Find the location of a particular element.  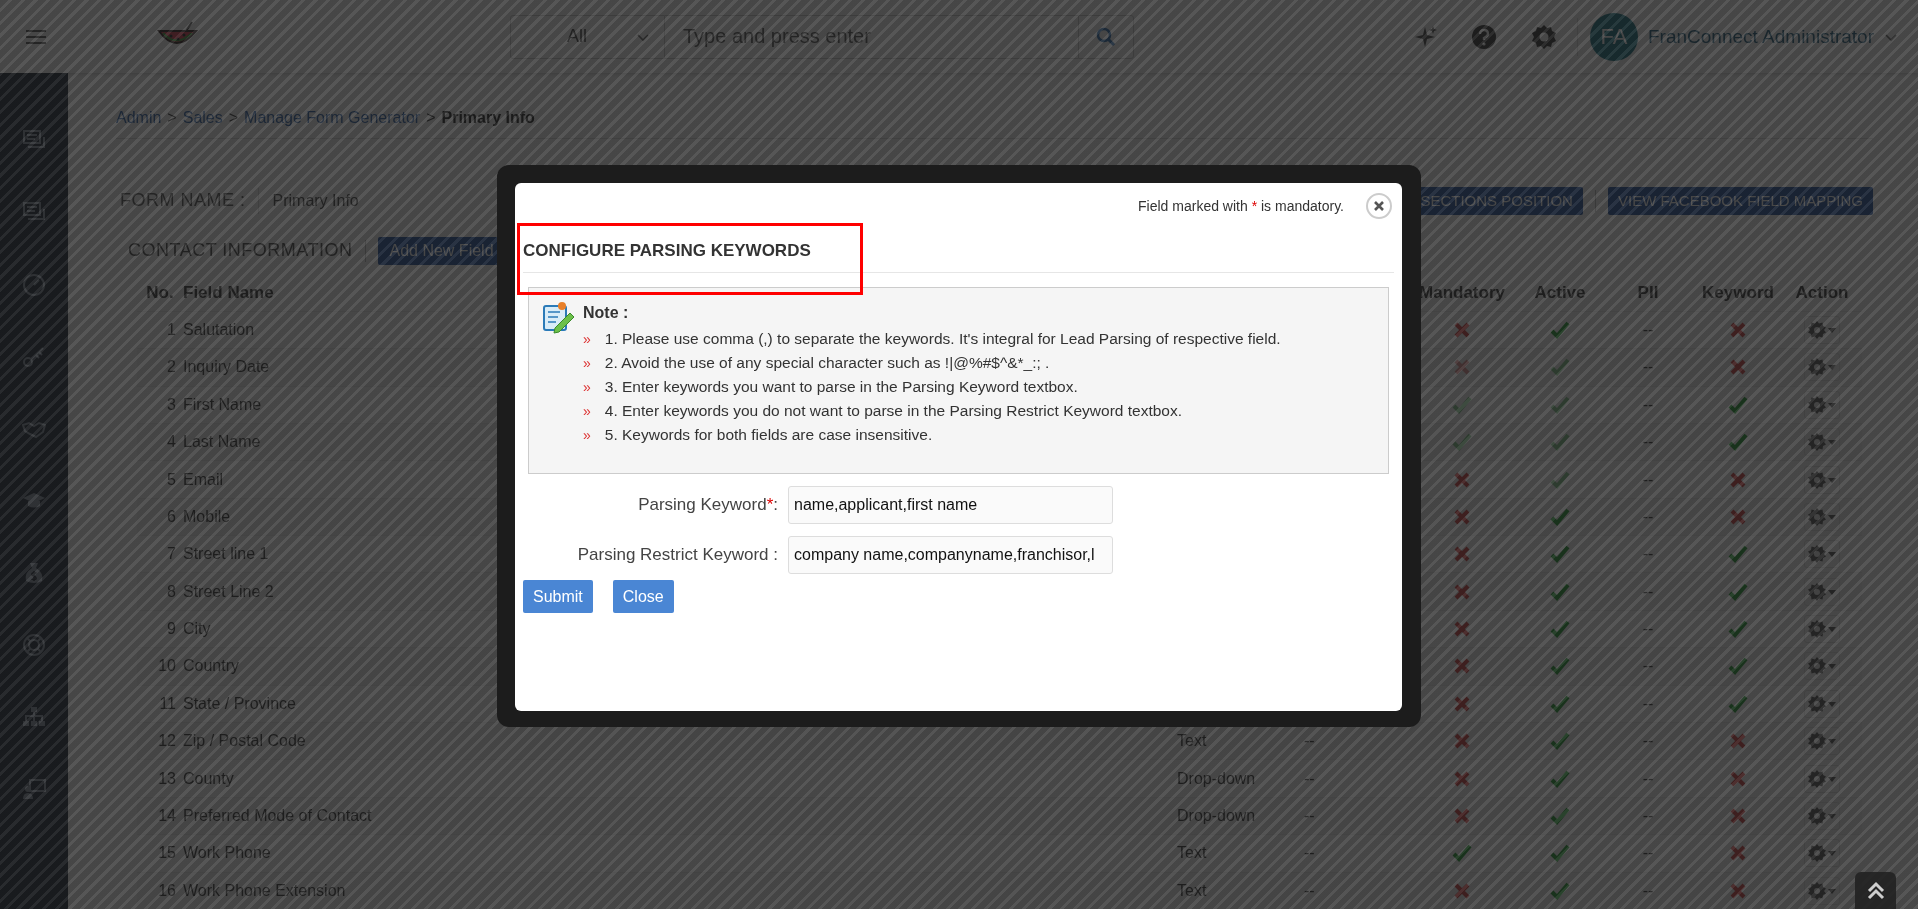

scroll-top-button is located at coordinates (1875, 890).